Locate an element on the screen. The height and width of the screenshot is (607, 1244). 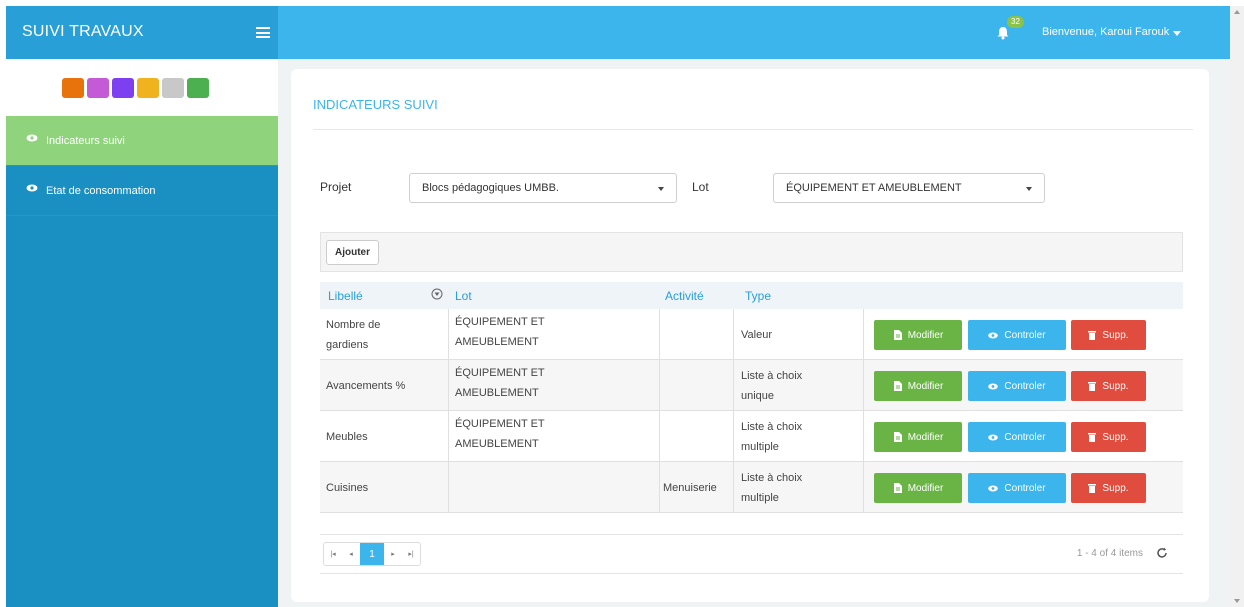
projet-select-value: Blocs pédagogiques UMBB. is located at coordinates (490, 188).